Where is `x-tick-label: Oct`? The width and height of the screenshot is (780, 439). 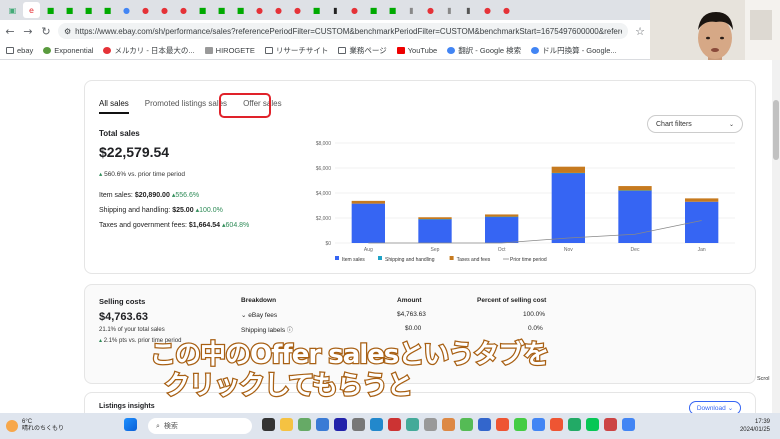
x-tick-label: Oct is located at coordinates (502, 250).